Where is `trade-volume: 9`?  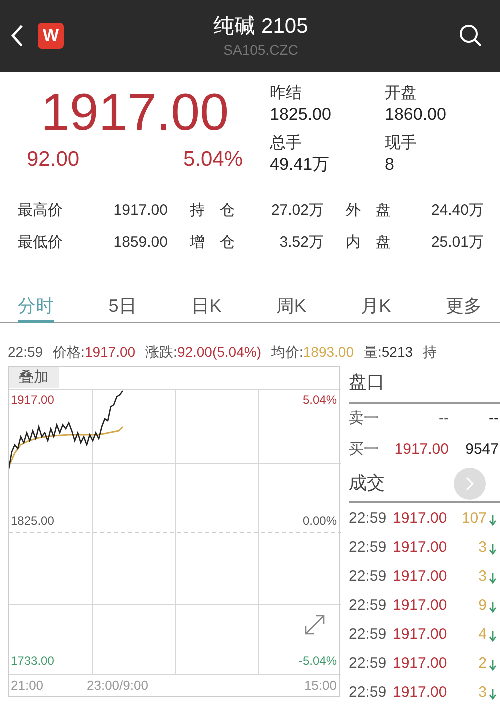
trade-volume: 9 is located at coordinates (482, 606).